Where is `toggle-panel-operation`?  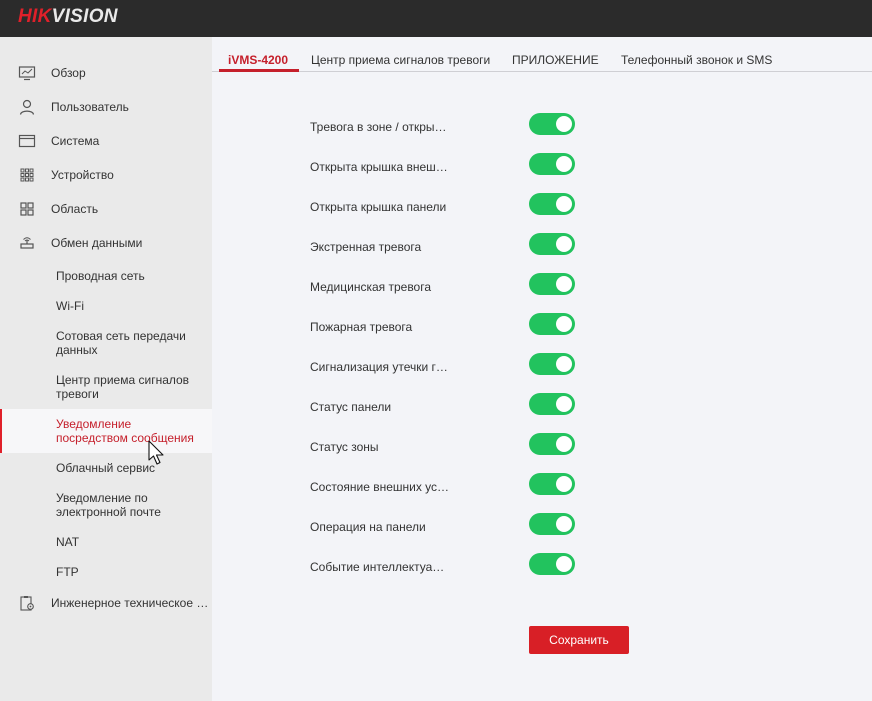 toggle-panel-operation is located at coordinates (552, 524).